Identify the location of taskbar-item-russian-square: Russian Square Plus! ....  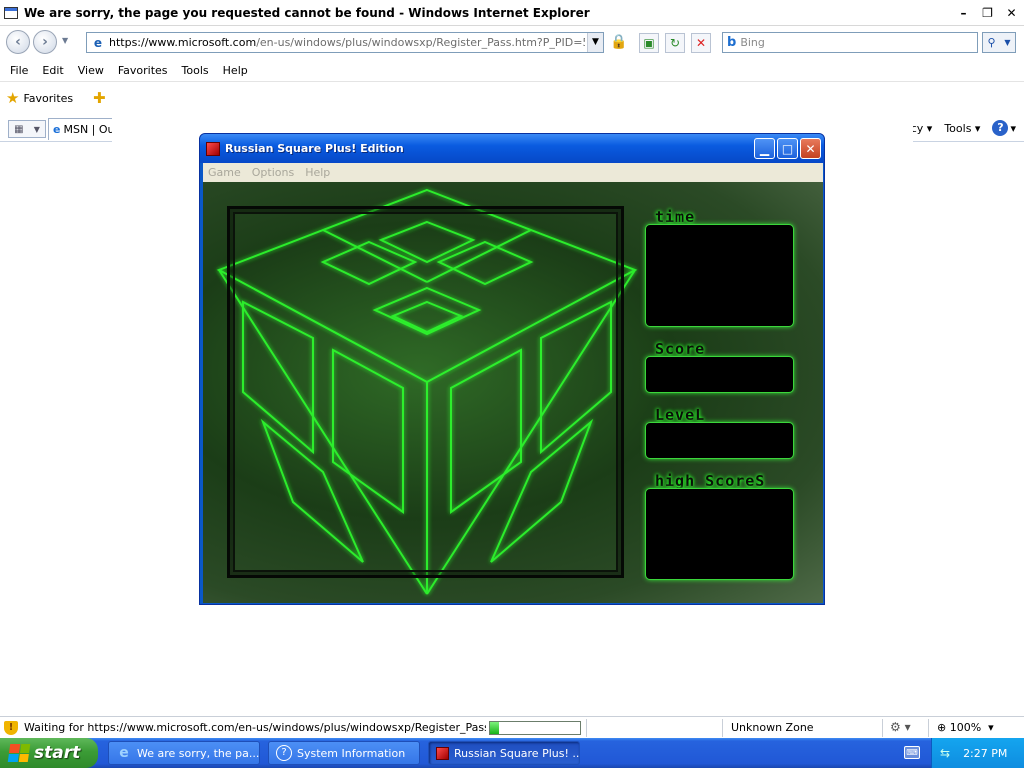
(504, 753).